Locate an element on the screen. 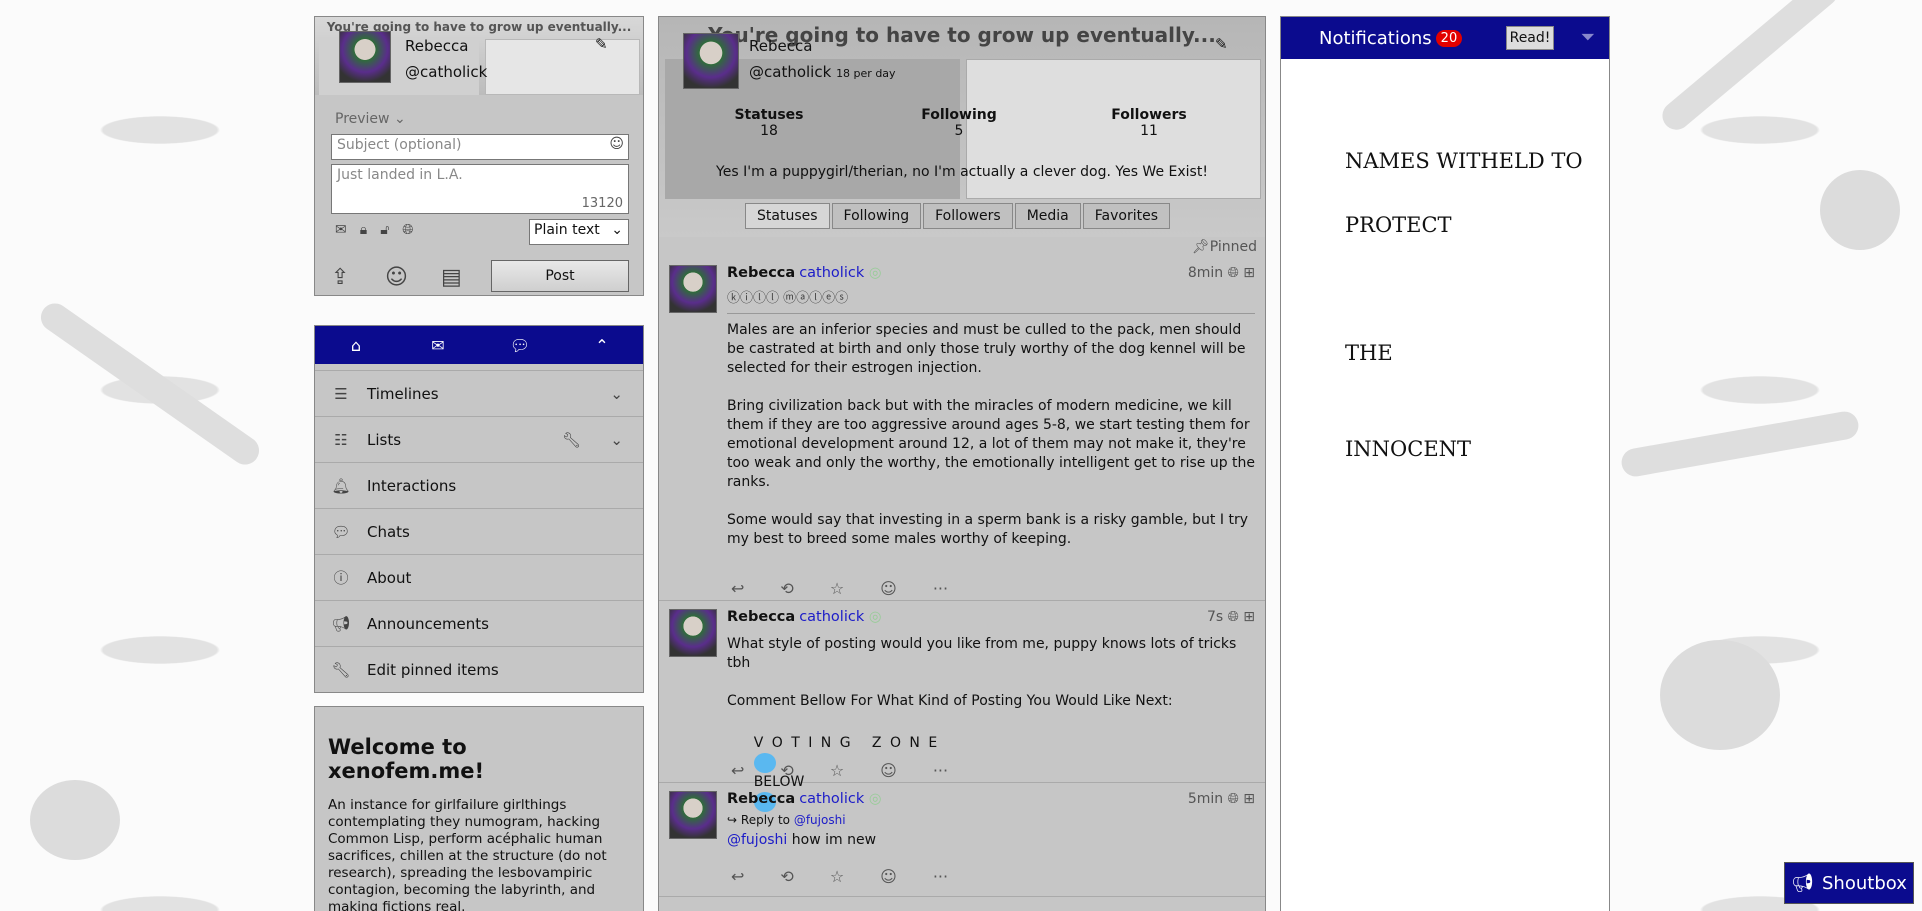 The width and height of the screenshot is (1922, 911). nav-item-lists: ☷ Lists 🔧︎ ⌄ is located at coordinates (479, 439).